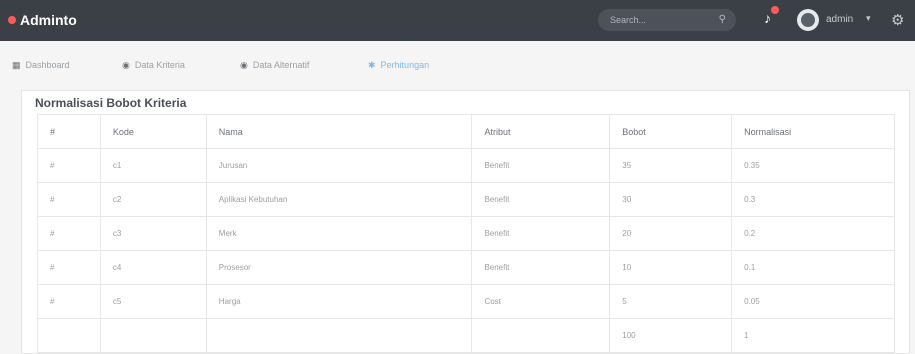 This screenshot has width=915, height=354. What do you see at coordinates (813, 335) in the screenshot?
I see `total-normalisasi: 1` at bounding box center [813, 335].